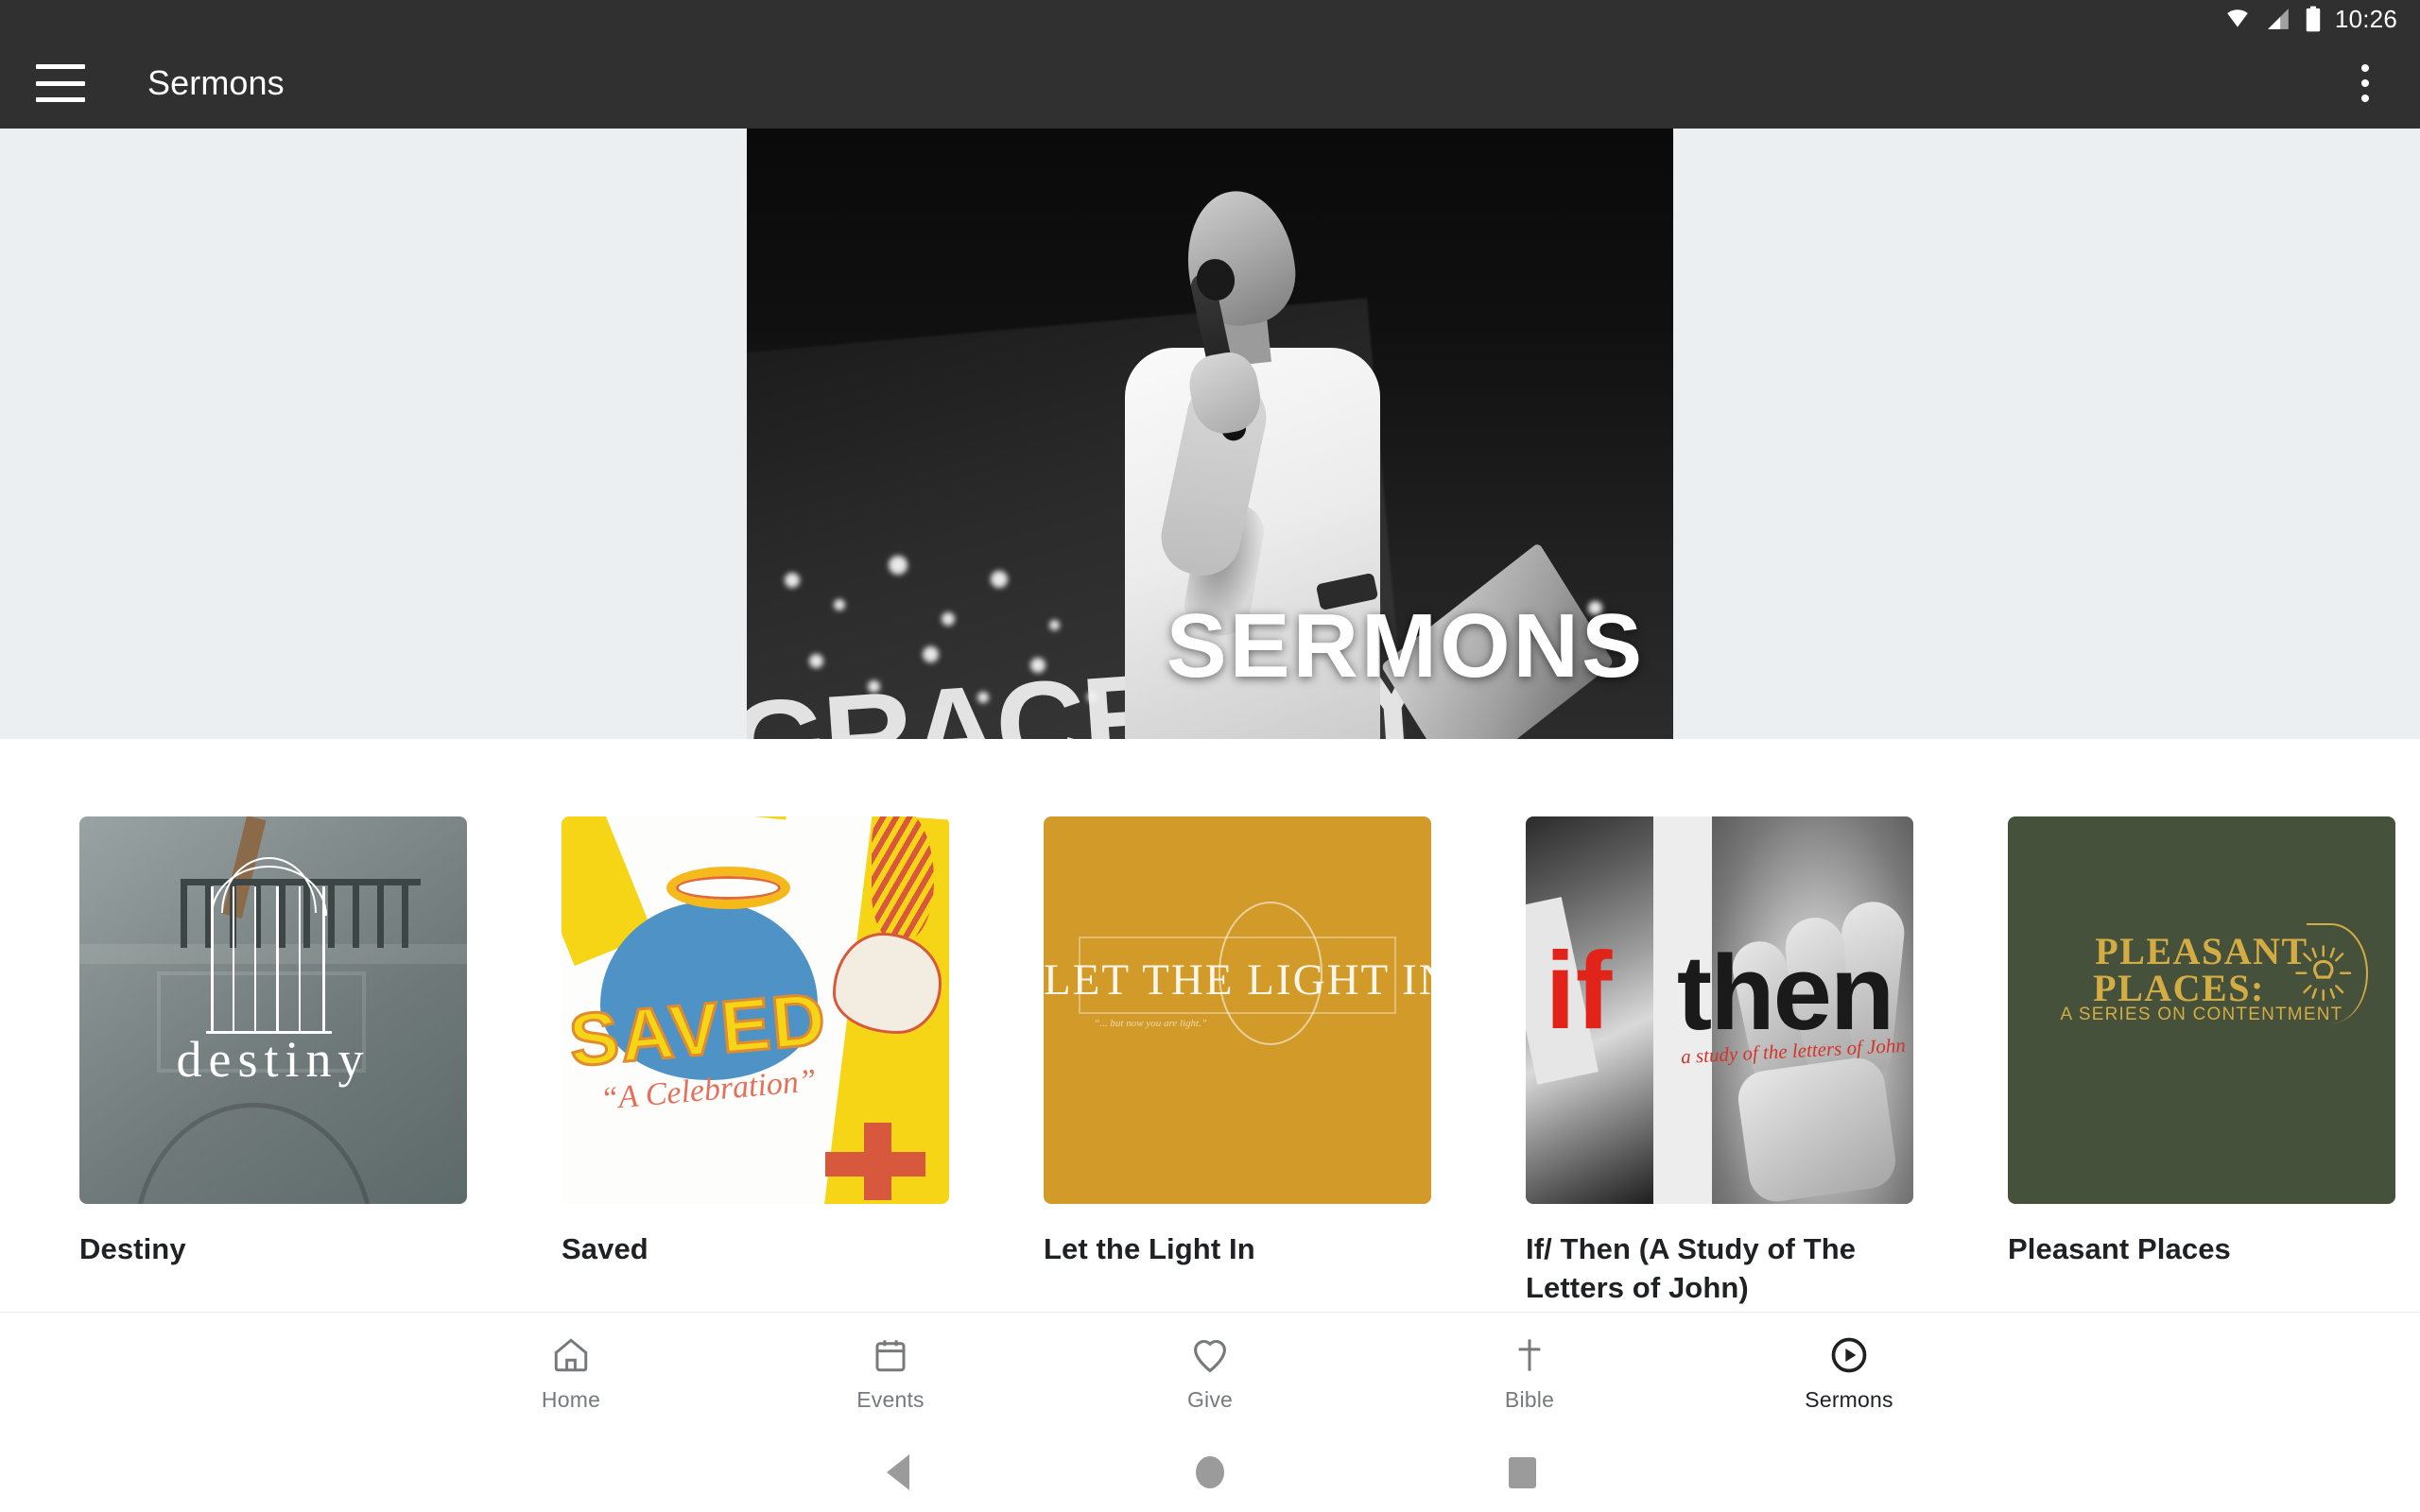  I want to click on series-art-word-if: if, so click(1579, 991).